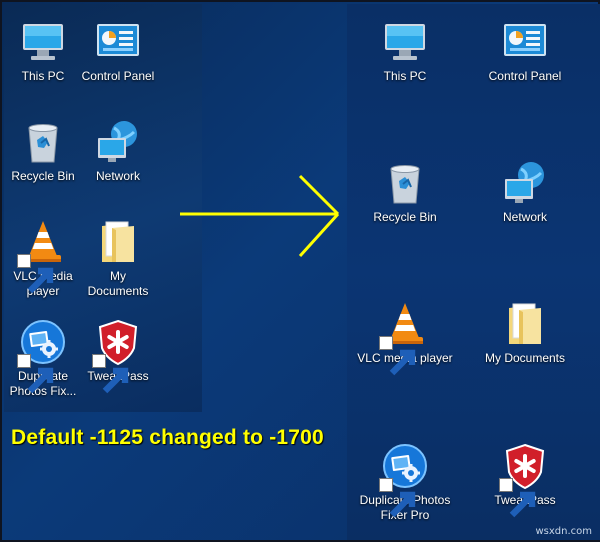  What do you see at coordinates (260, 216) in the screenshot?
I see `right-arrow-icon` at bounding box center [260, 216].